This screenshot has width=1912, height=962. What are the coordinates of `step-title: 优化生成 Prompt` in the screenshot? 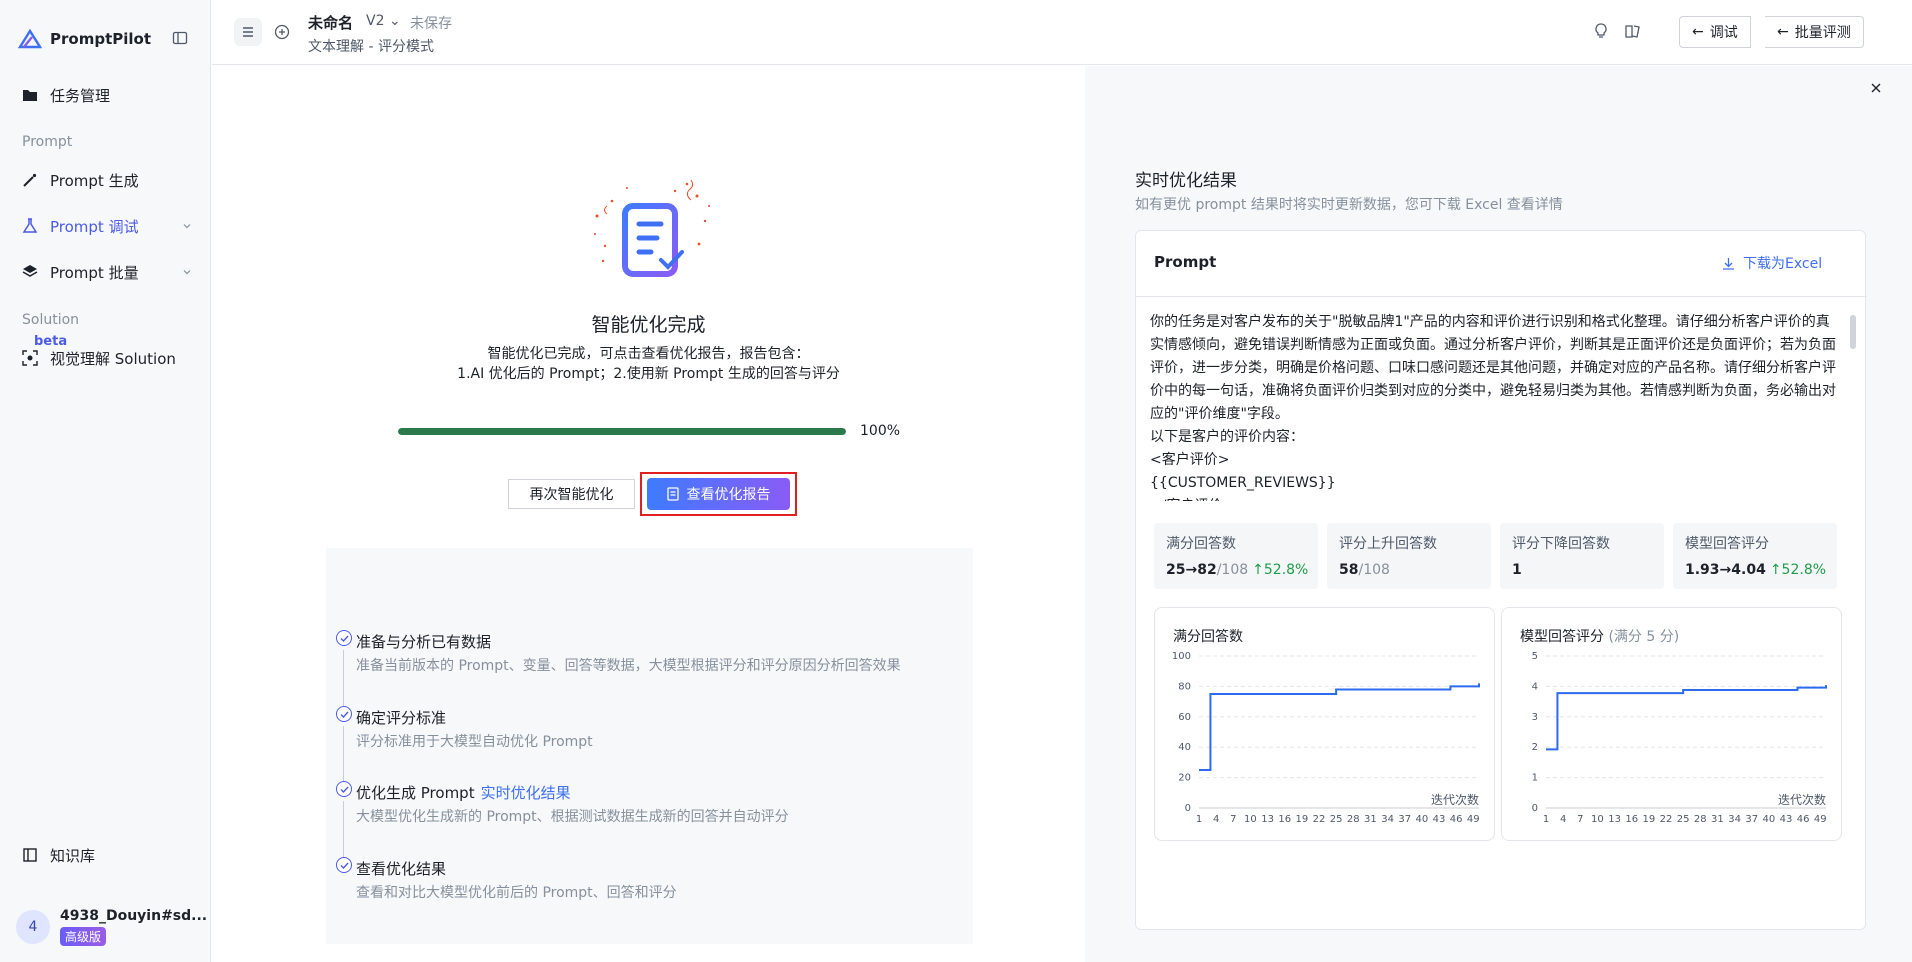 It's located at (415, 793).